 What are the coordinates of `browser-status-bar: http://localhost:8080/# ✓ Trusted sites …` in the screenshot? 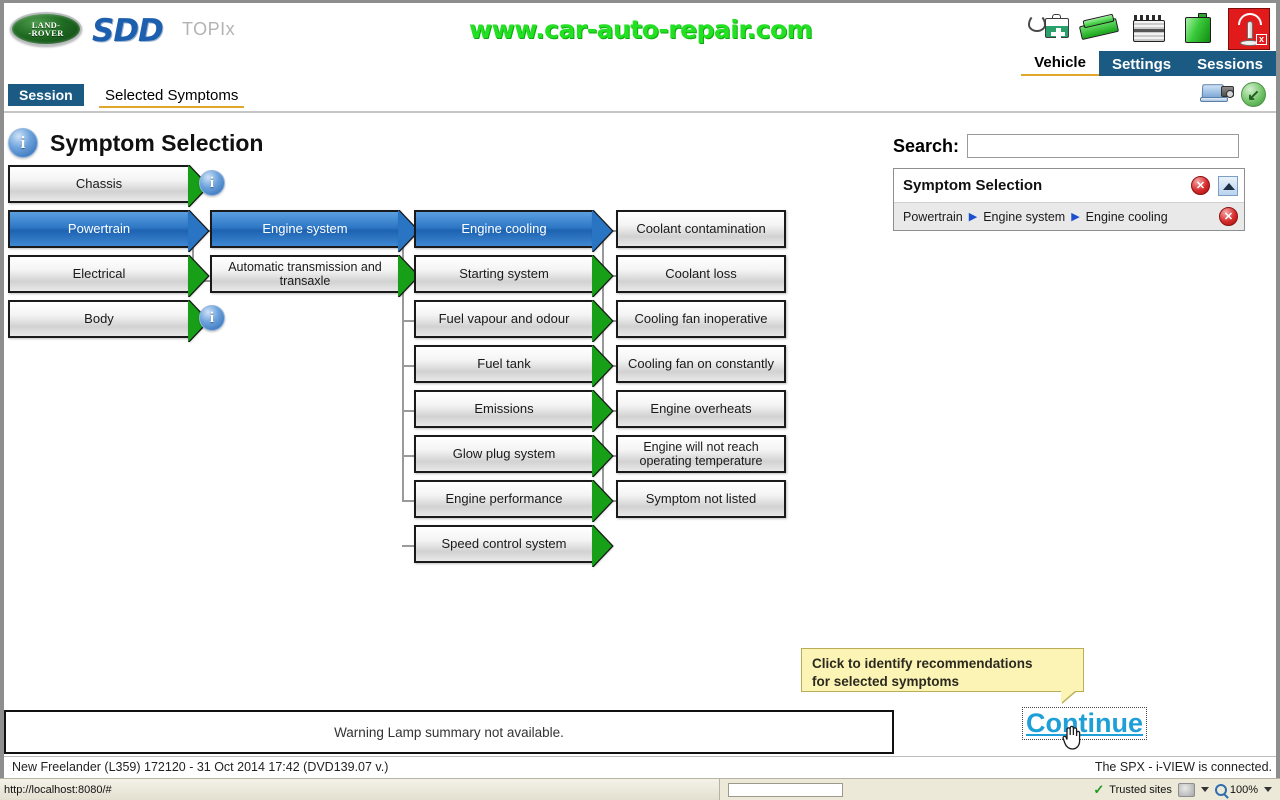 It's located at (640, 789).